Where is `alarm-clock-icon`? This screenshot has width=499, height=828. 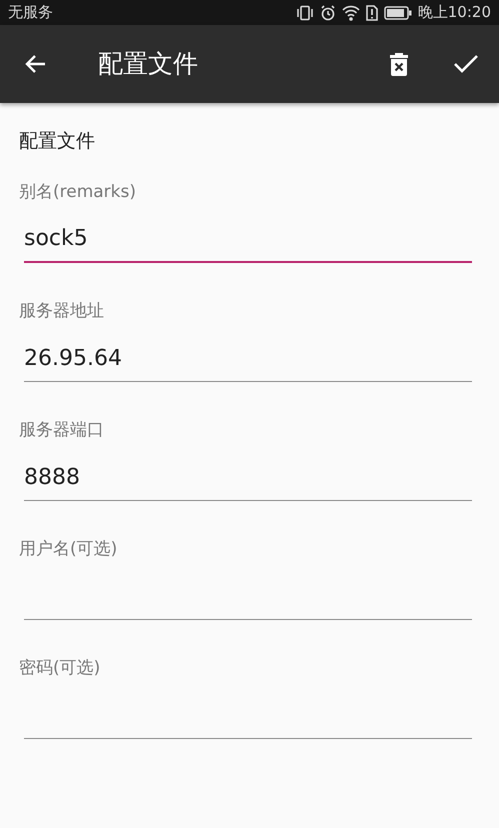 alarm-clock-icon is located at coordinates (328, 12).